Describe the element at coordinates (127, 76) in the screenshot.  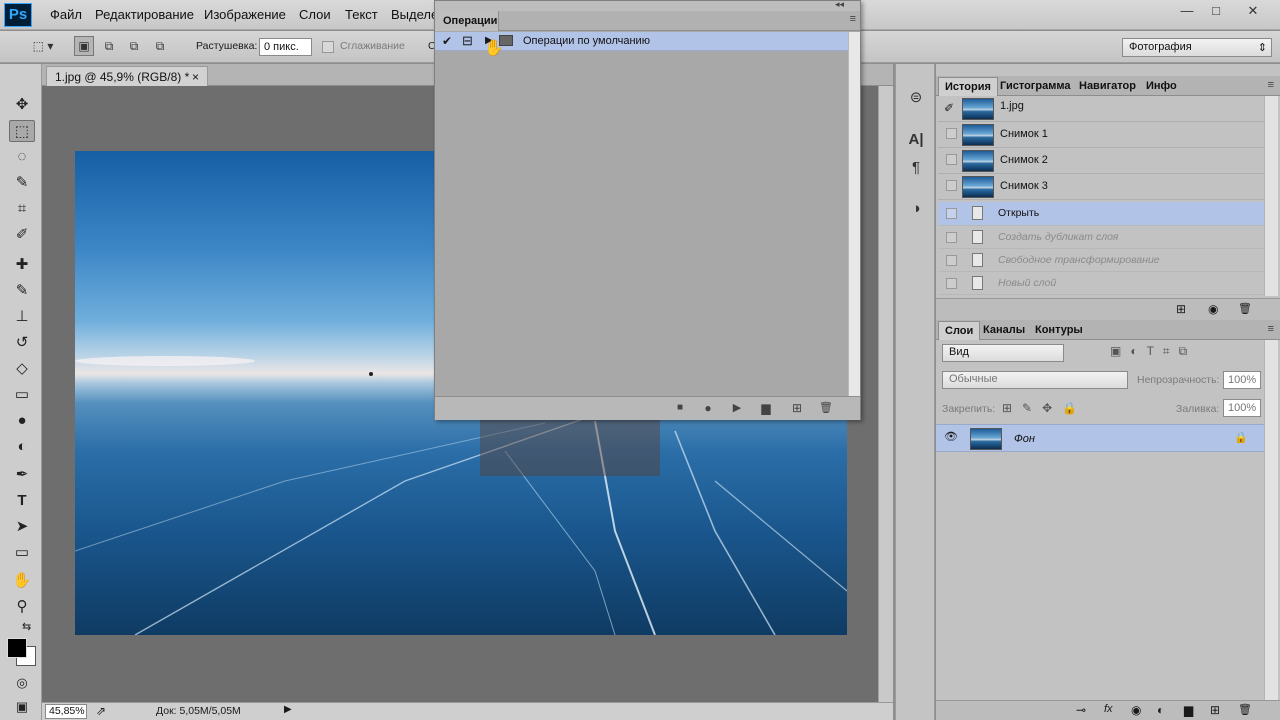
I see `document-tab: 1.jpg @ 45,9% (RGB/8) * ×` at that location.